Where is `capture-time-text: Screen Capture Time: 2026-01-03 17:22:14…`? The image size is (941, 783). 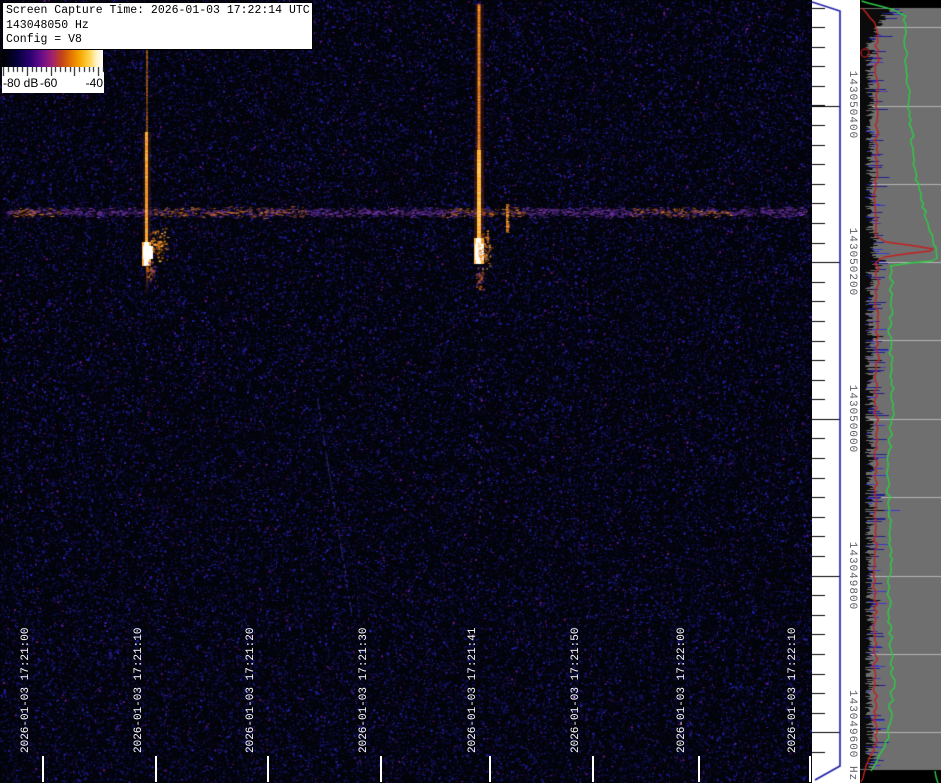 capture-time-text: Screen Capture Time: 2026-01-03 17:22:14… is located at coordinates (158, 10).